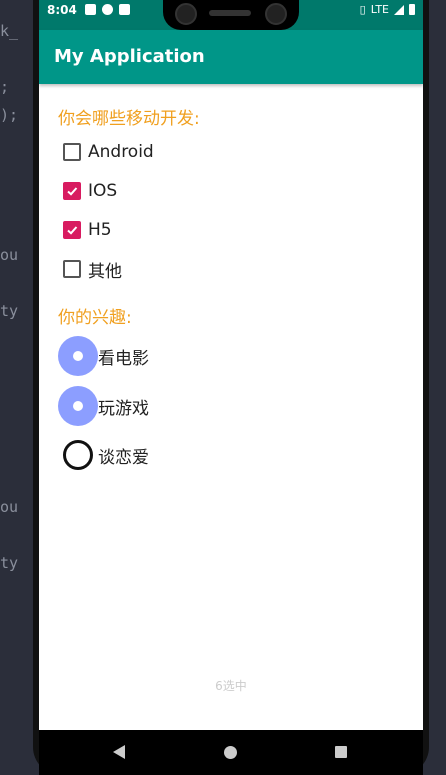  What do you see at coordinates (276, 14) in the screenshot?
I see `front-sensor-icon` at bounding box center [276, 14].